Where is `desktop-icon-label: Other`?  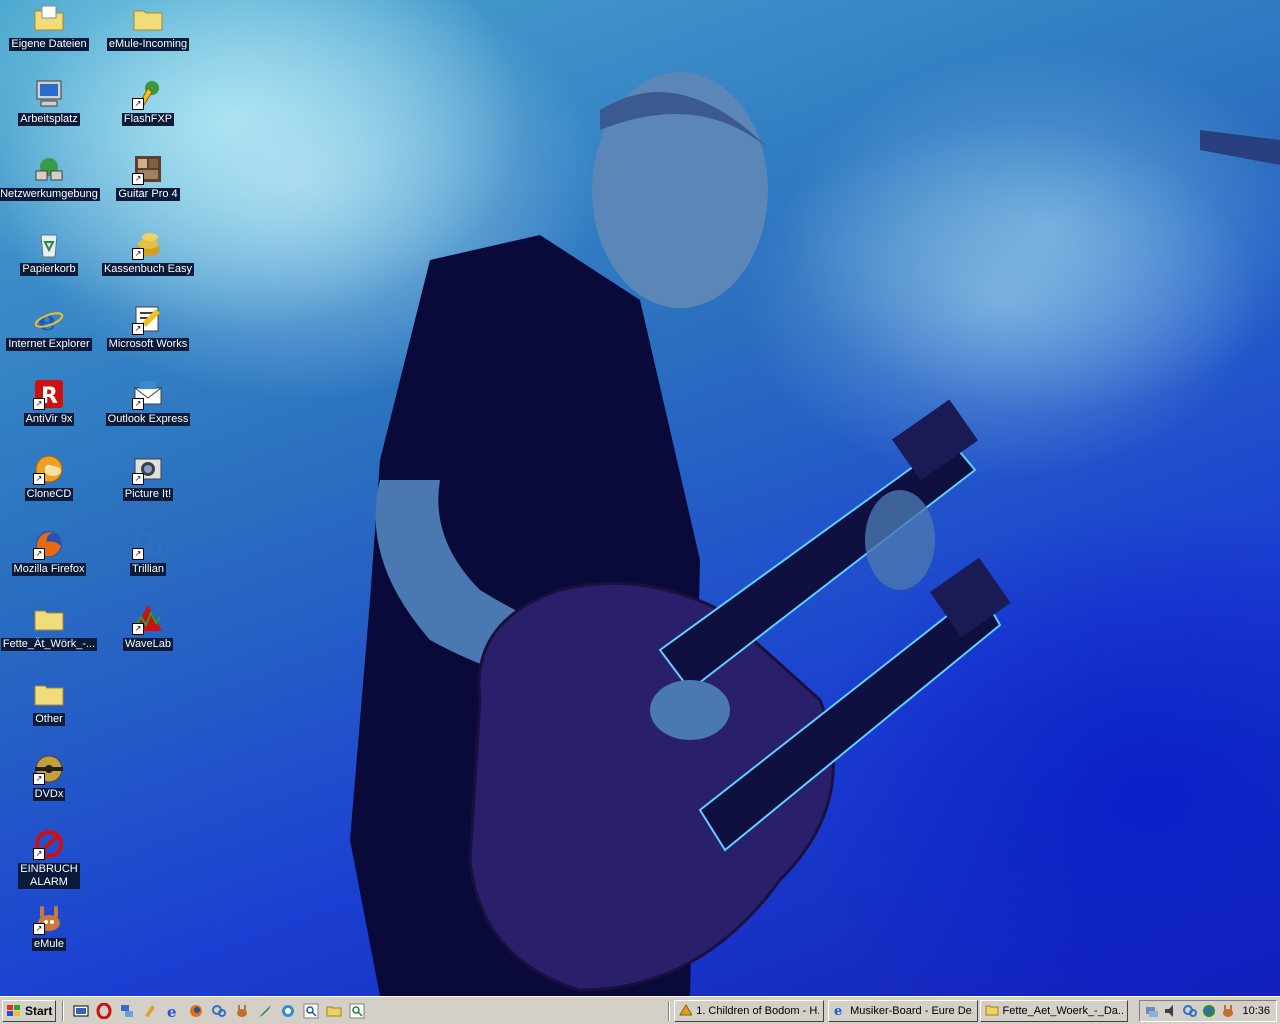 desktop-icon-label: Other is located at coordinates (49, 719).